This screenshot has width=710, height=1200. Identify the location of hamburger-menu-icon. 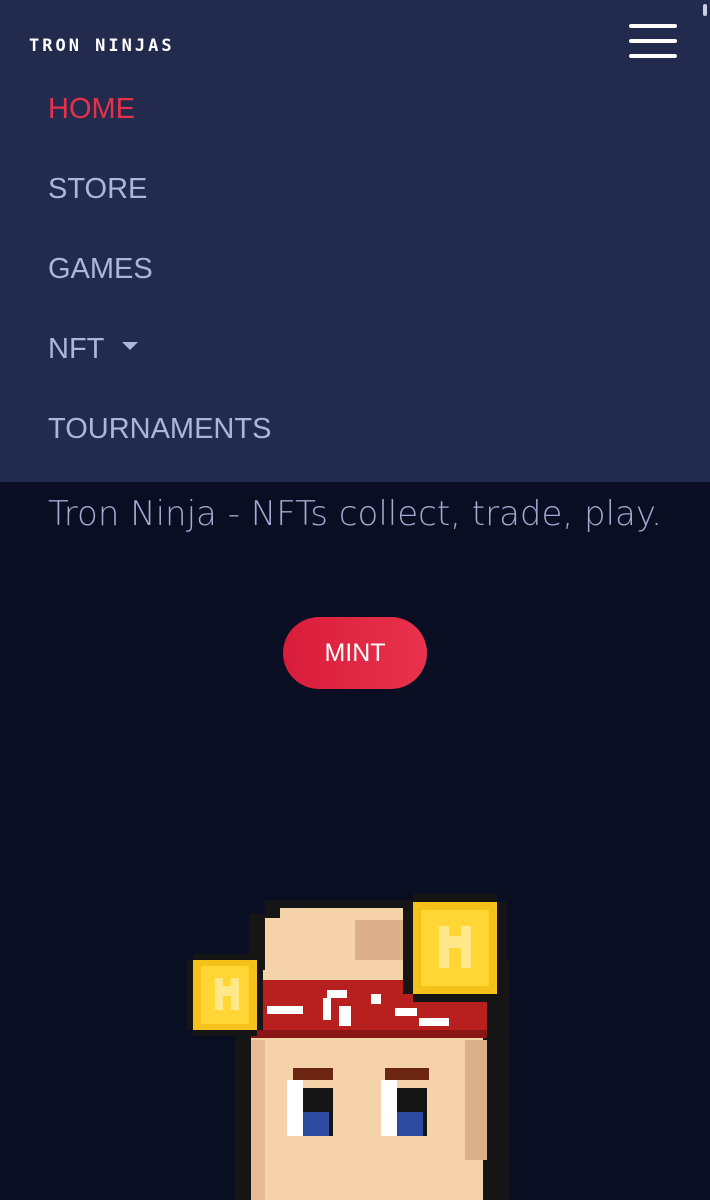
(653, 41).